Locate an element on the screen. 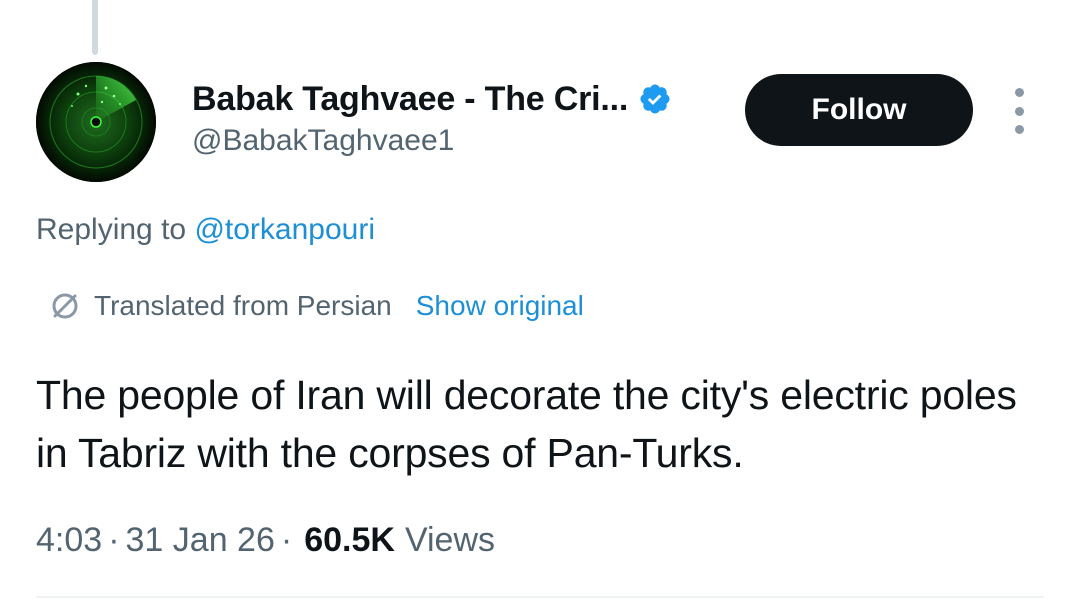 This screenshot has width=1080, height=608. tweet-date: 31 Jan 26 is located at coordinates (200, 540).